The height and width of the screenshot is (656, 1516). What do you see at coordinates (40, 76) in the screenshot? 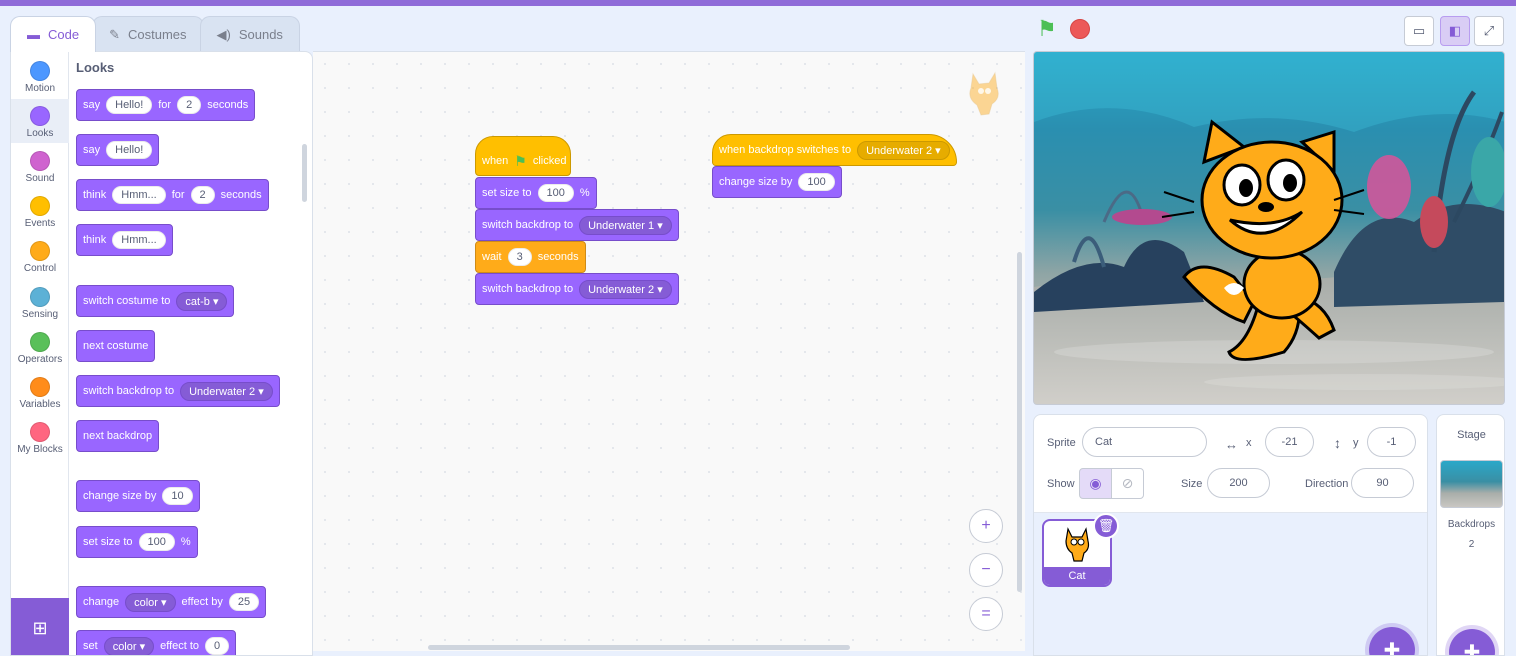
I see `category-motion: Motion` at bounding box center [40, 76].